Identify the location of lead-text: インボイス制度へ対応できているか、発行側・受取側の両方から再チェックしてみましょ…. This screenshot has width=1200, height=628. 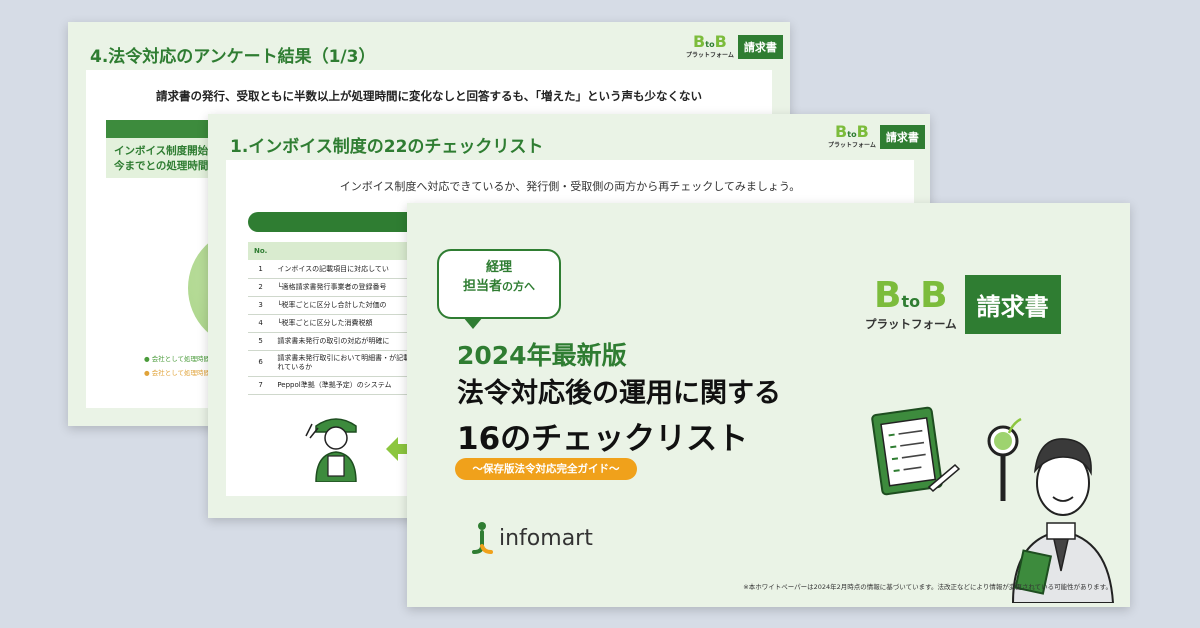
(570, 186).